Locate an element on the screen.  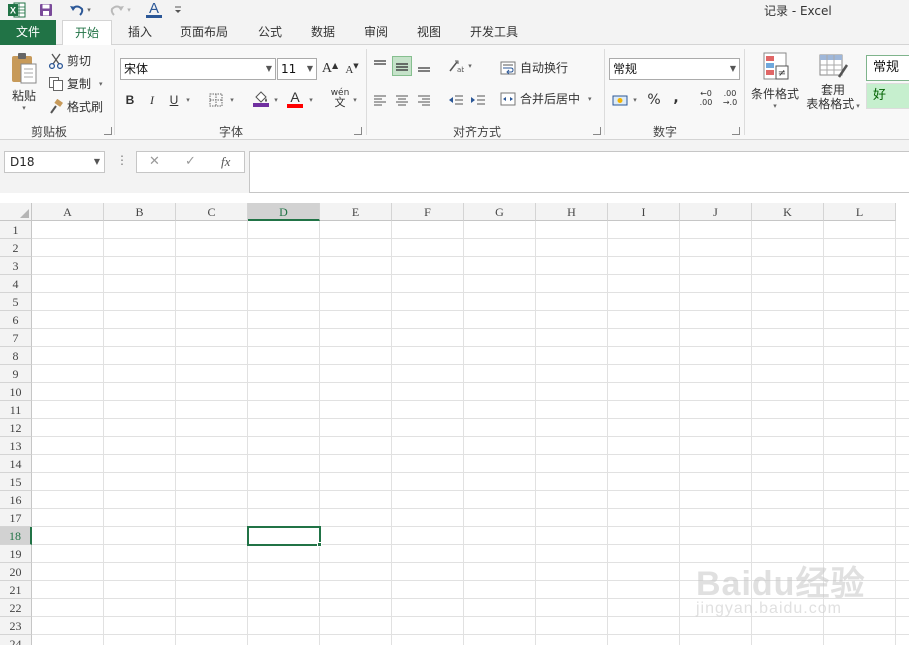
conditional-formatting-button: ≠ 条件格式 ▾ is located at coordinates (775, 86).